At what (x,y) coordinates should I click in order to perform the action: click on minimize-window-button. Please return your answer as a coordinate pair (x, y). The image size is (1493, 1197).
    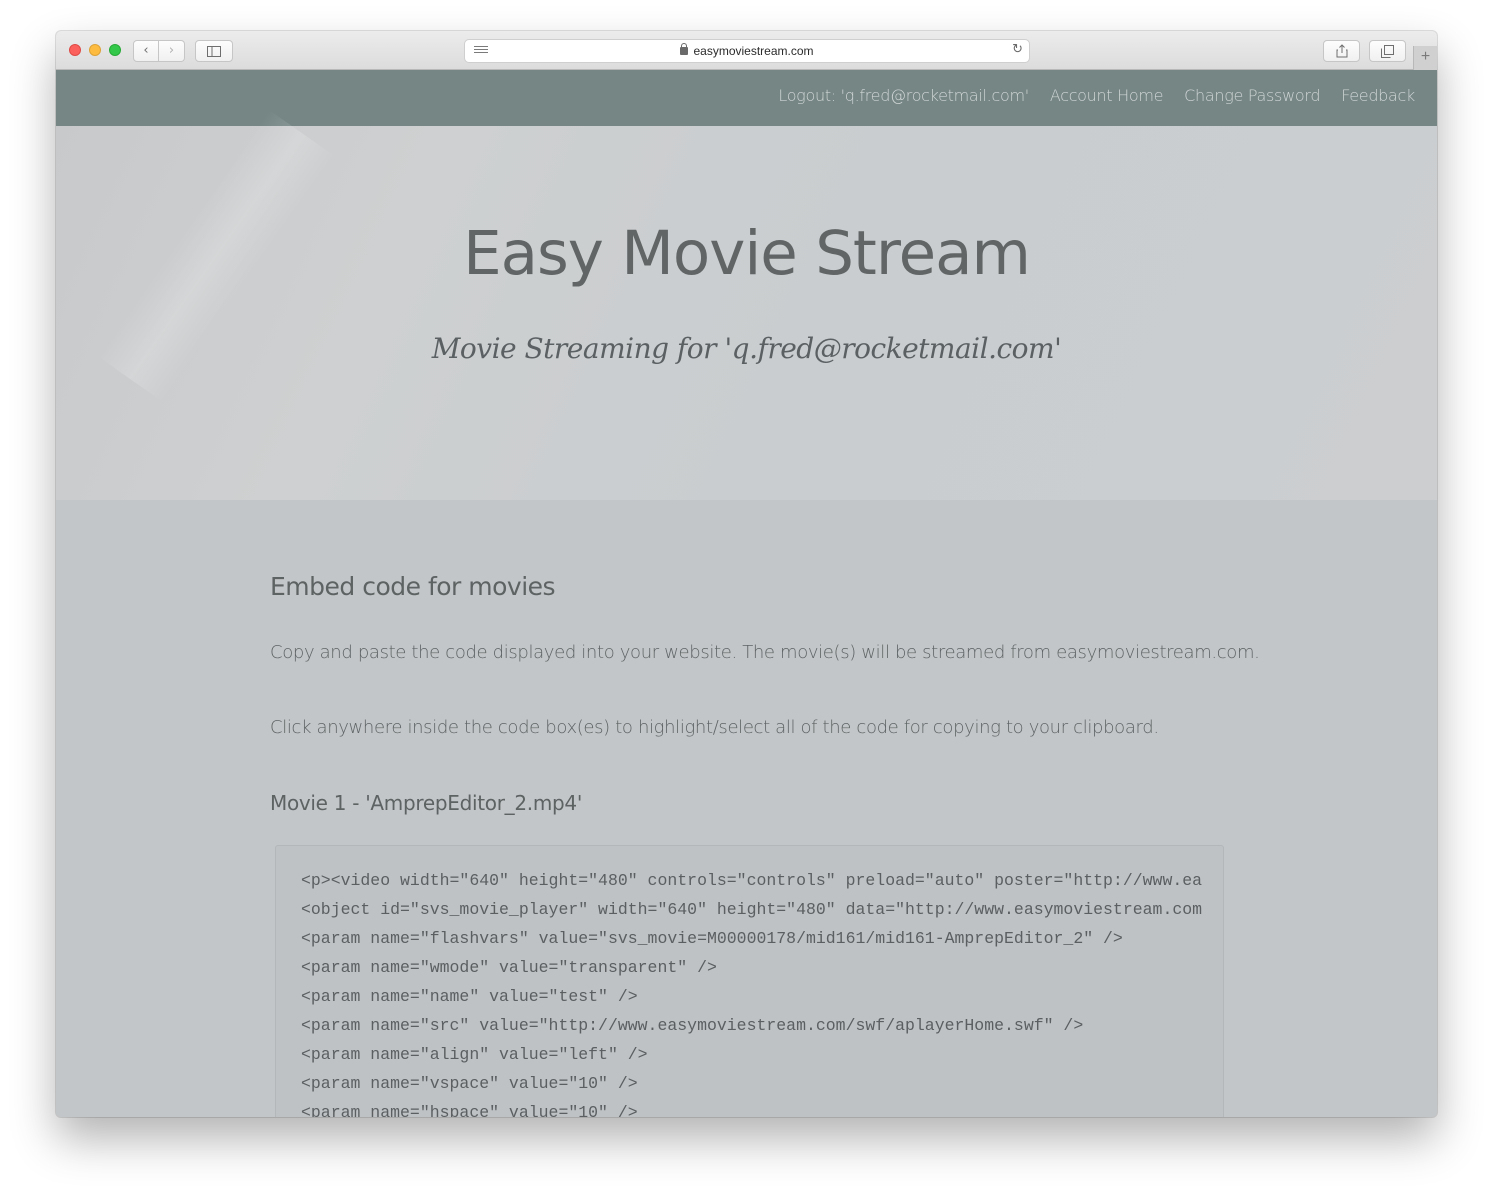
    Looking at the image, I should click on (95, 50).